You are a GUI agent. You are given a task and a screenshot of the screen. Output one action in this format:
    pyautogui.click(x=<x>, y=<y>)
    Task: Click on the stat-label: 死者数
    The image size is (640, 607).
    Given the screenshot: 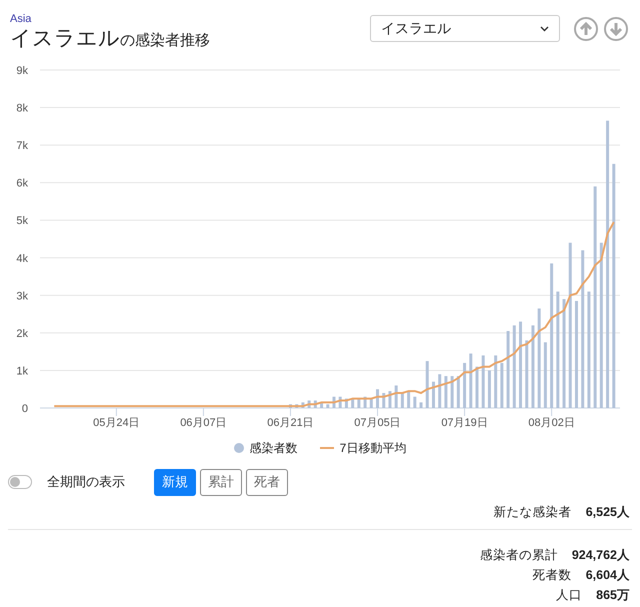 What is the action you would take?
    pyautogui.click(x=552, y=575)
    